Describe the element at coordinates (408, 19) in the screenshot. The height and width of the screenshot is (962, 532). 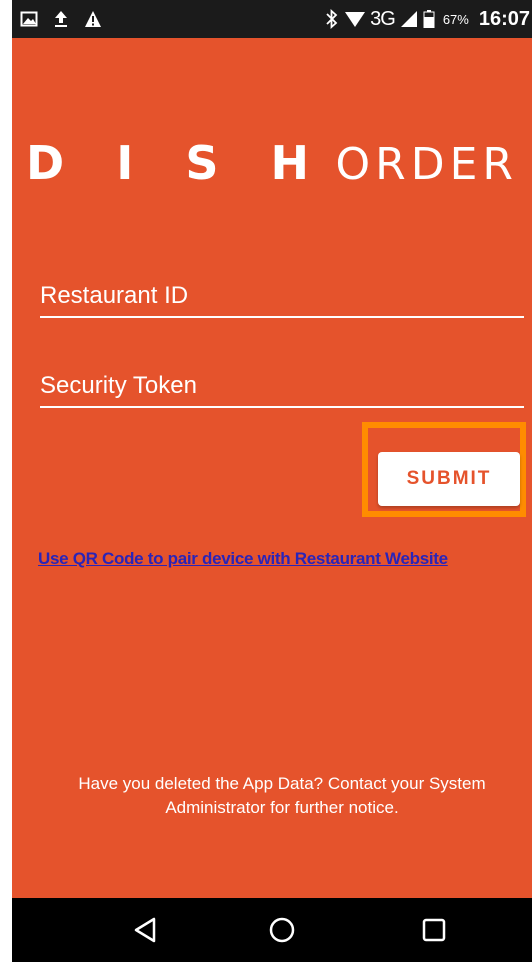
I see `cell-signal-icon` at that location.